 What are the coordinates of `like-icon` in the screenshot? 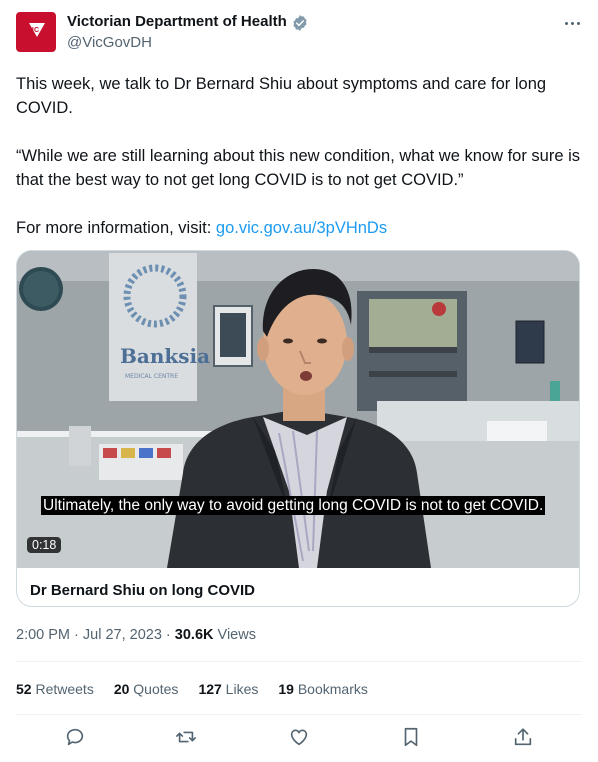 It's located at (299, 737).